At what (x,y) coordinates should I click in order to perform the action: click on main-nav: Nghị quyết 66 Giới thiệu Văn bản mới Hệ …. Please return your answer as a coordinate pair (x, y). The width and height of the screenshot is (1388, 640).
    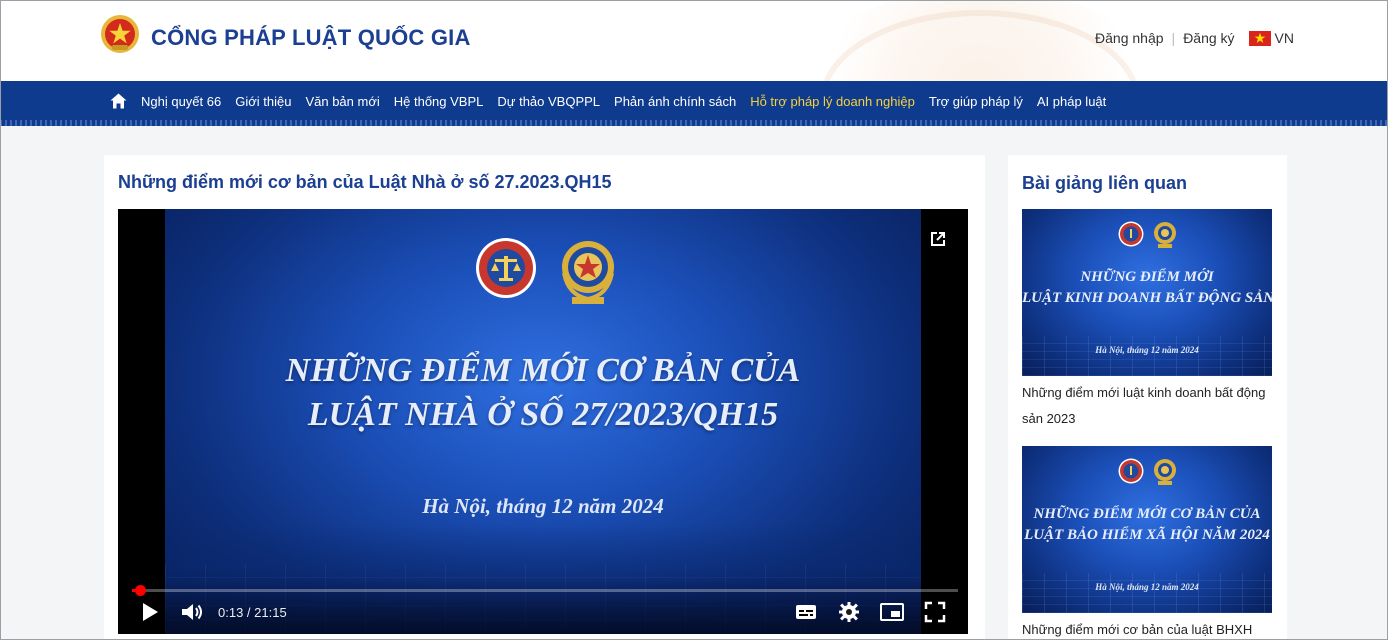
    Looking at the image, I should click on (694, 103).